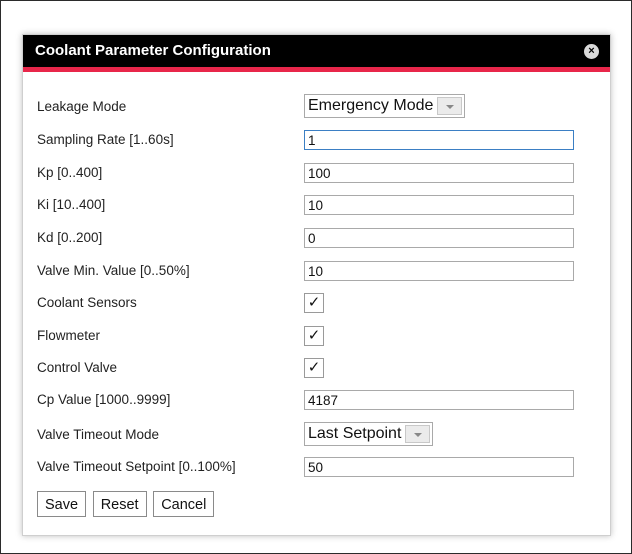 Image resolution: width=632 pixels, height=554 pixels. Describe the element at coordinates (439, 205) in the screenshot. I see `ki-input` at that location.